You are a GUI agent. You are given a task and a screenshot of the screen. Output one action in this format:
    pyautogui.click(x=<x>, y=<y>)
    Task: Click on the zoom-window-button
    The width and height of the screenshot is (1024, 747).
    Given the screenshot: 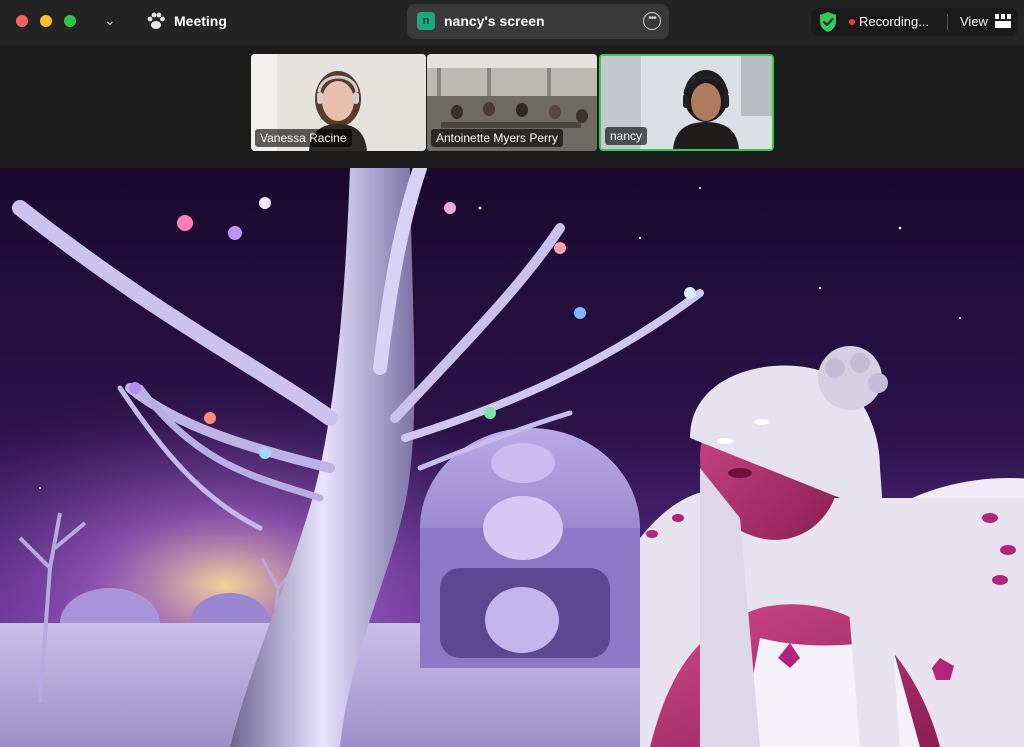 What is the action you would take?
    pyautogui.click(x=70, y=21)
    